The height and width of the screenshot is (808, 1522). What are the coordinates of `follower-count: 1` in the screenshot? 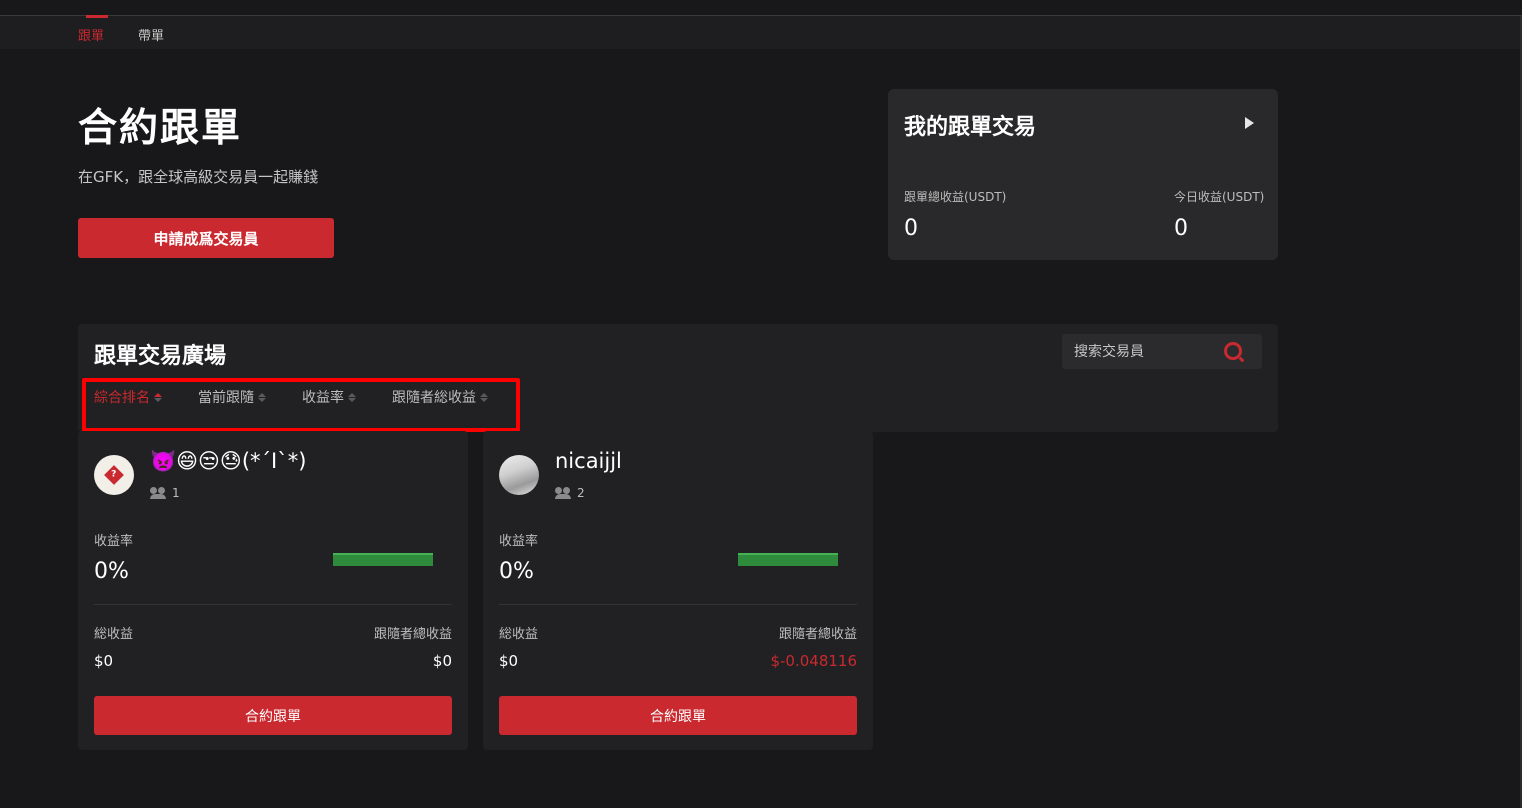 It's located at (165, 493).